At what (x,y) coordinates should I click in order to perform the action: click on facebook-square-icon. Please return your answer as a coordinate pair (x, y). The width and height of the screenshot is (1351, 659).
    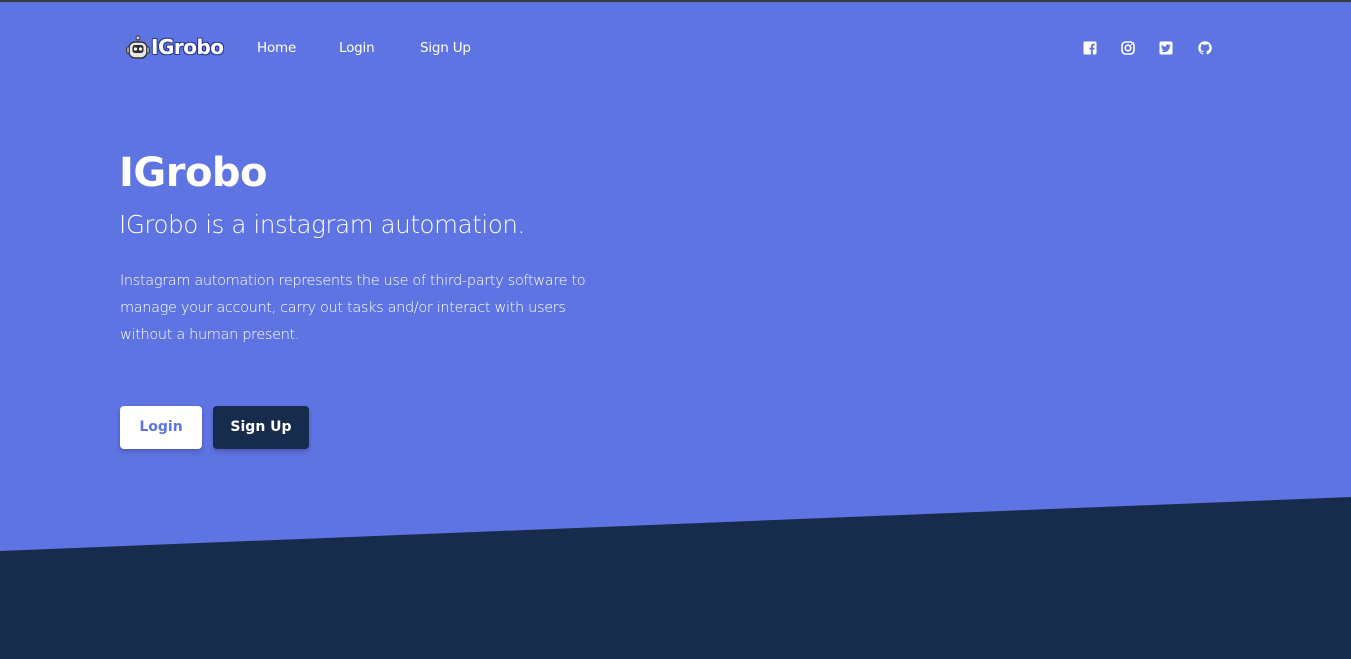
    Looking at the image, I should click on (1090, 48).